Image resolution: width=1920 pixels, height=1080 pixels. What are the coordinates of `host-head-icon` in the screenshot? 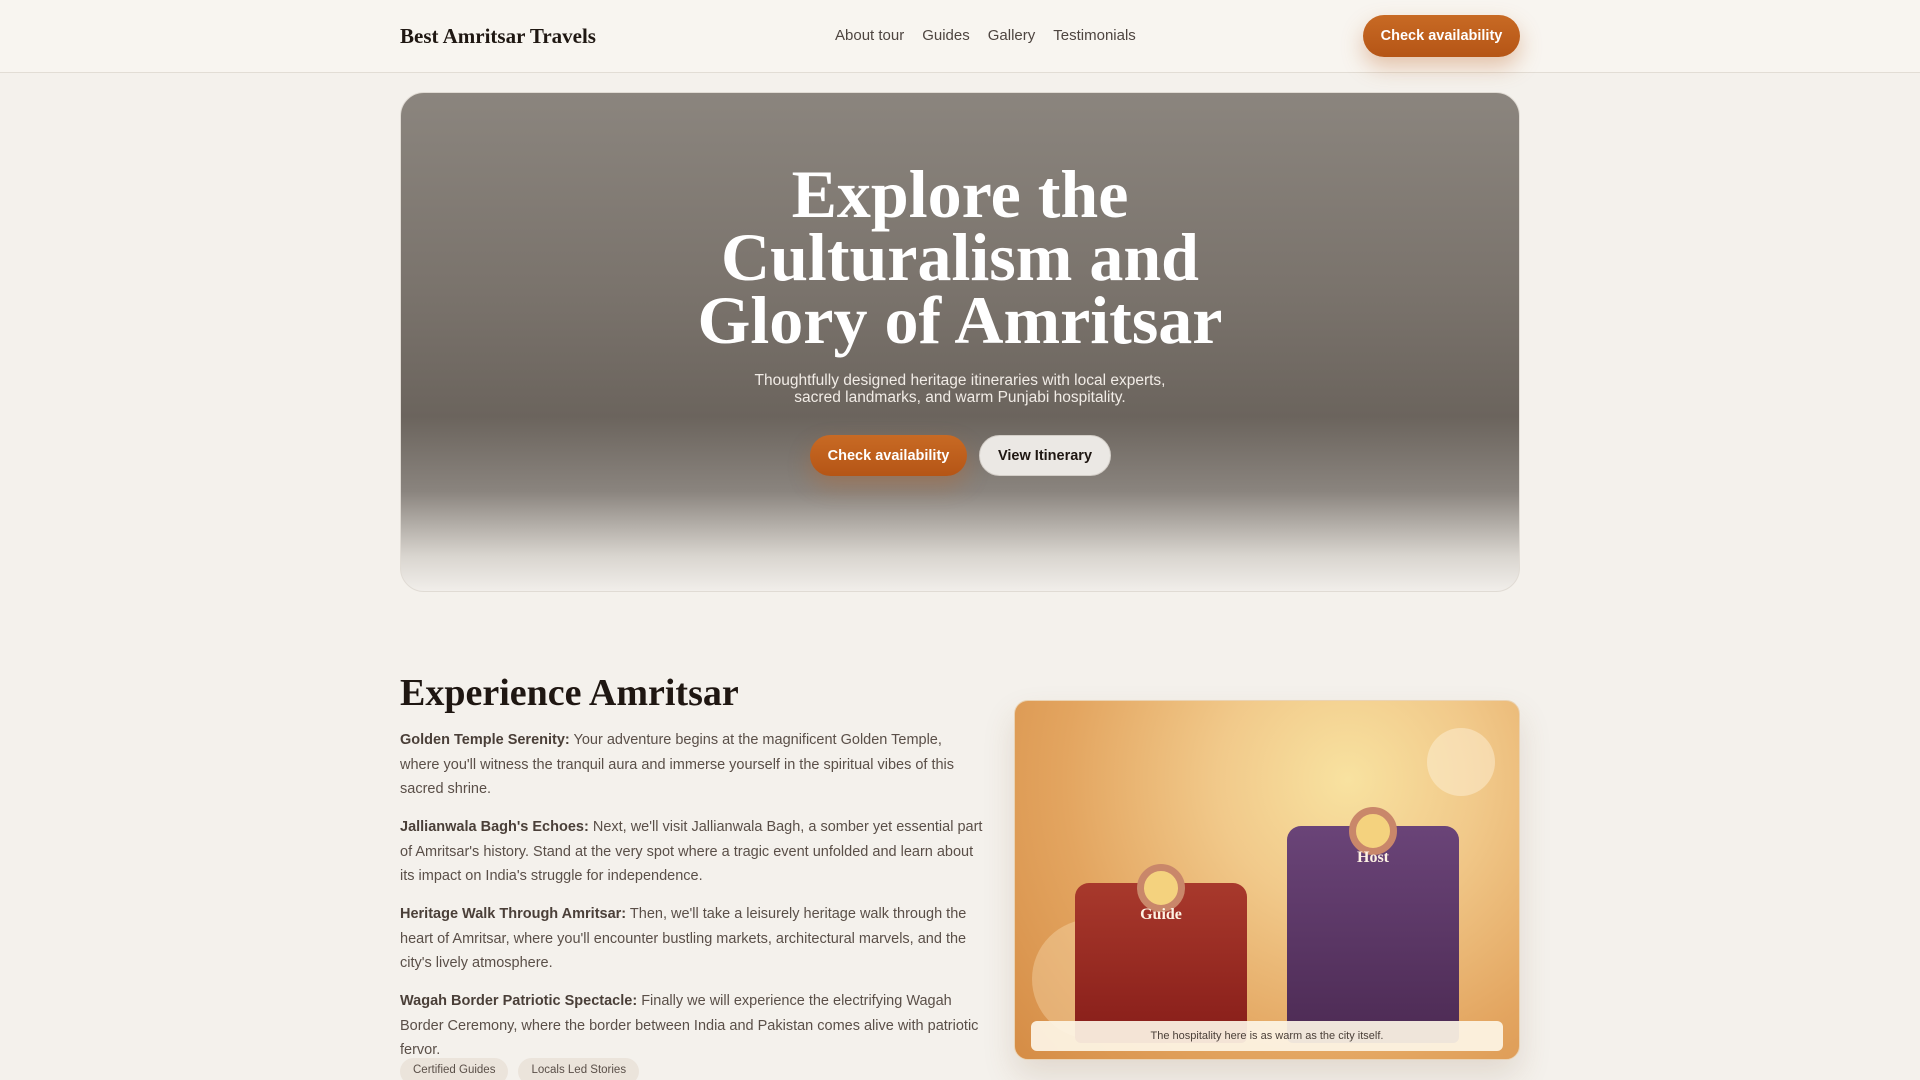 It's located at (1373, 831).